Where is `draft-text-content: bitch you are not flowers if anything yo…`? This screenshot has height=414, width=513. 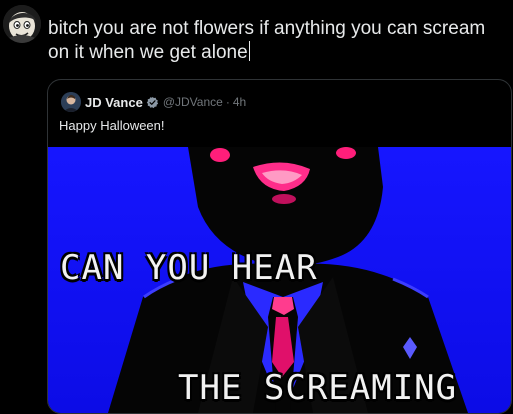
draft-text-content: bitch you are not flowers if anything yo… is located at coordinates (267, 40).